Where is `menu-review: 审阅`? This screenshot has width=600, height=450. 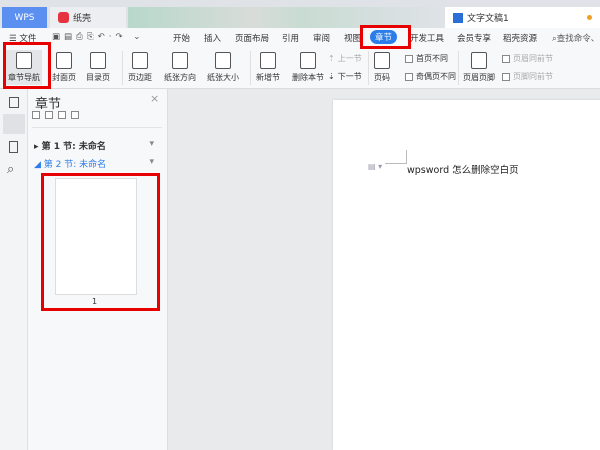
menu-review: 审阅 is located at coordinates (321, 38).